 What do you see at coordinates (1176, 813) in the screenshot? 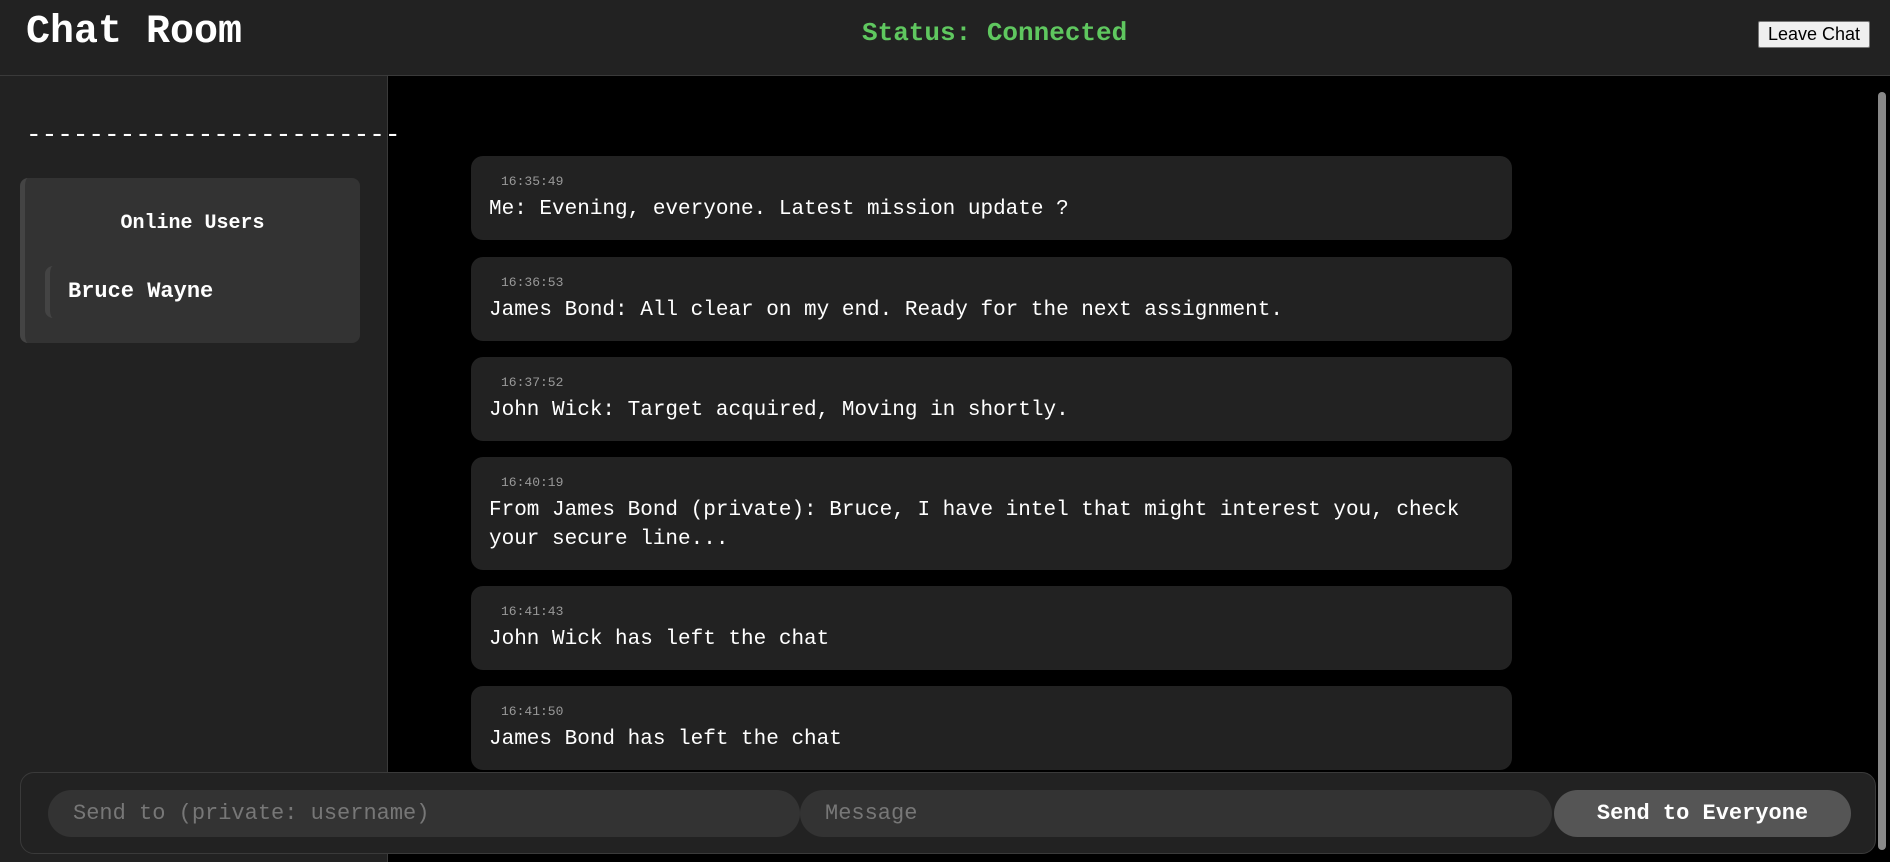
I see `message-input` at bounding box center [1176, 813].